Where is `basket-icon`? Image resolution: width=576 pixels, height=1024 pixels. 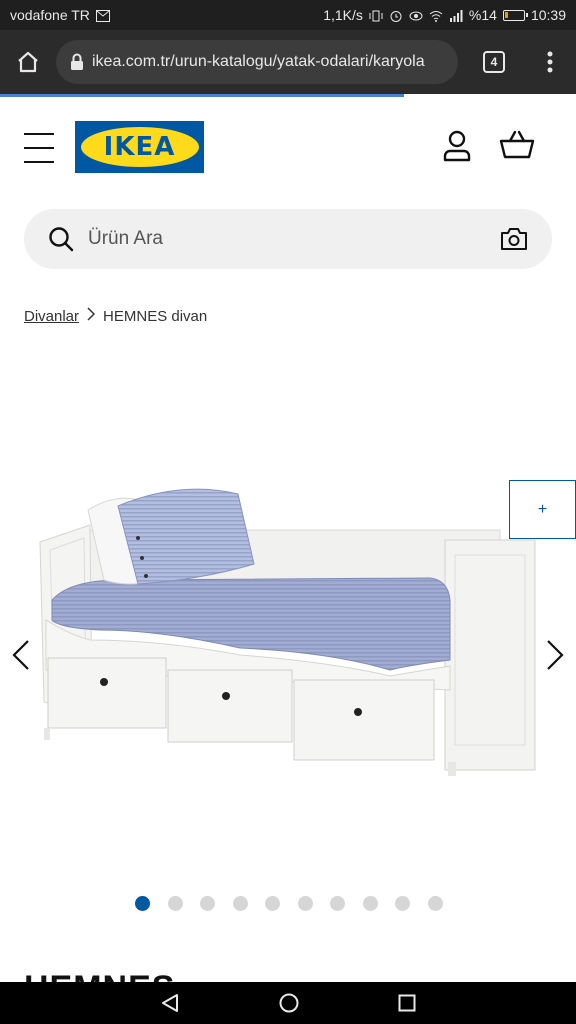
basket-icon is located at coordinates (517, 144).